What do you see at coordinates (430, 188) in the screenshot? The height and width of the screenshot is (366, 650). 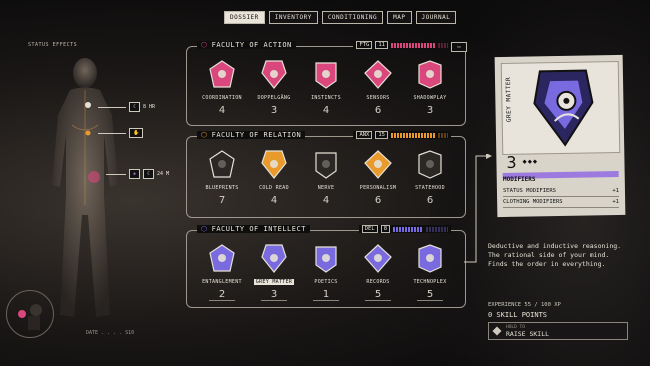 I see `skill-name: STATEHOOD` at bounding box center [430, 188].